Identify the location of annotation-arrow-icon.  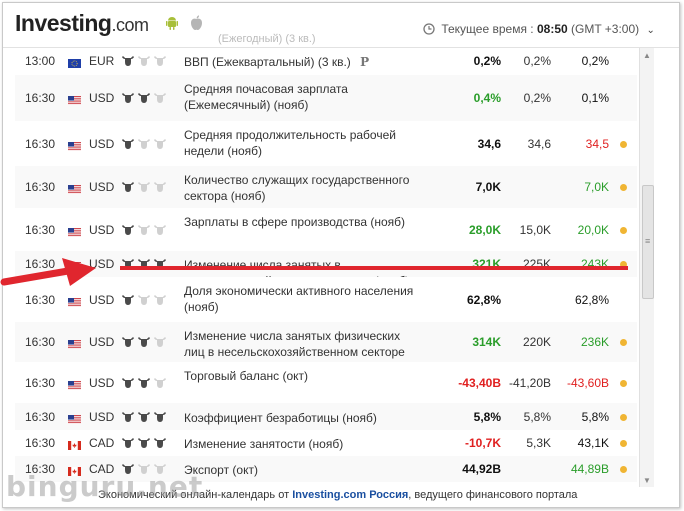
(48, 272).